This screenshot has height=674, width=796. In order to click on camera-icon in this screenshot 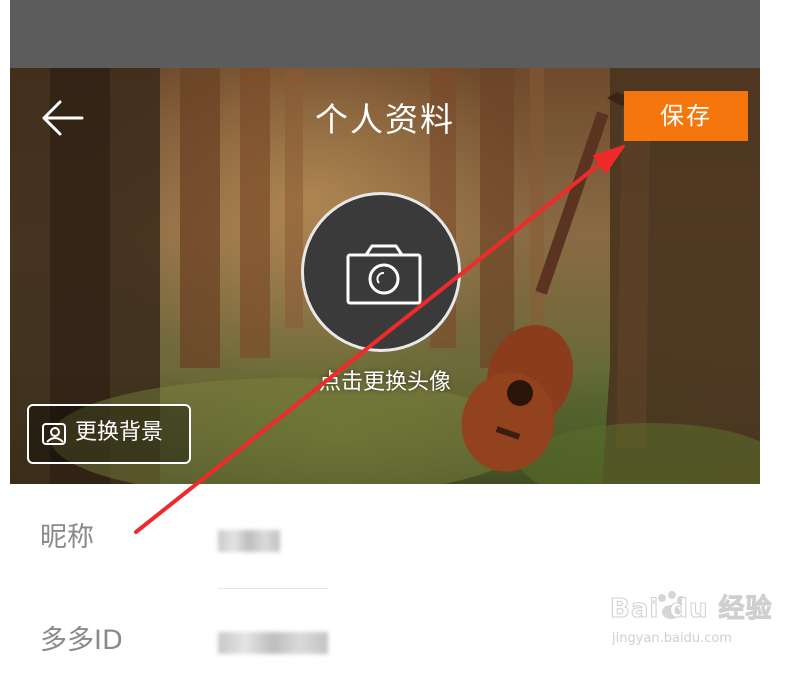, I will do `click(384, 274)`.